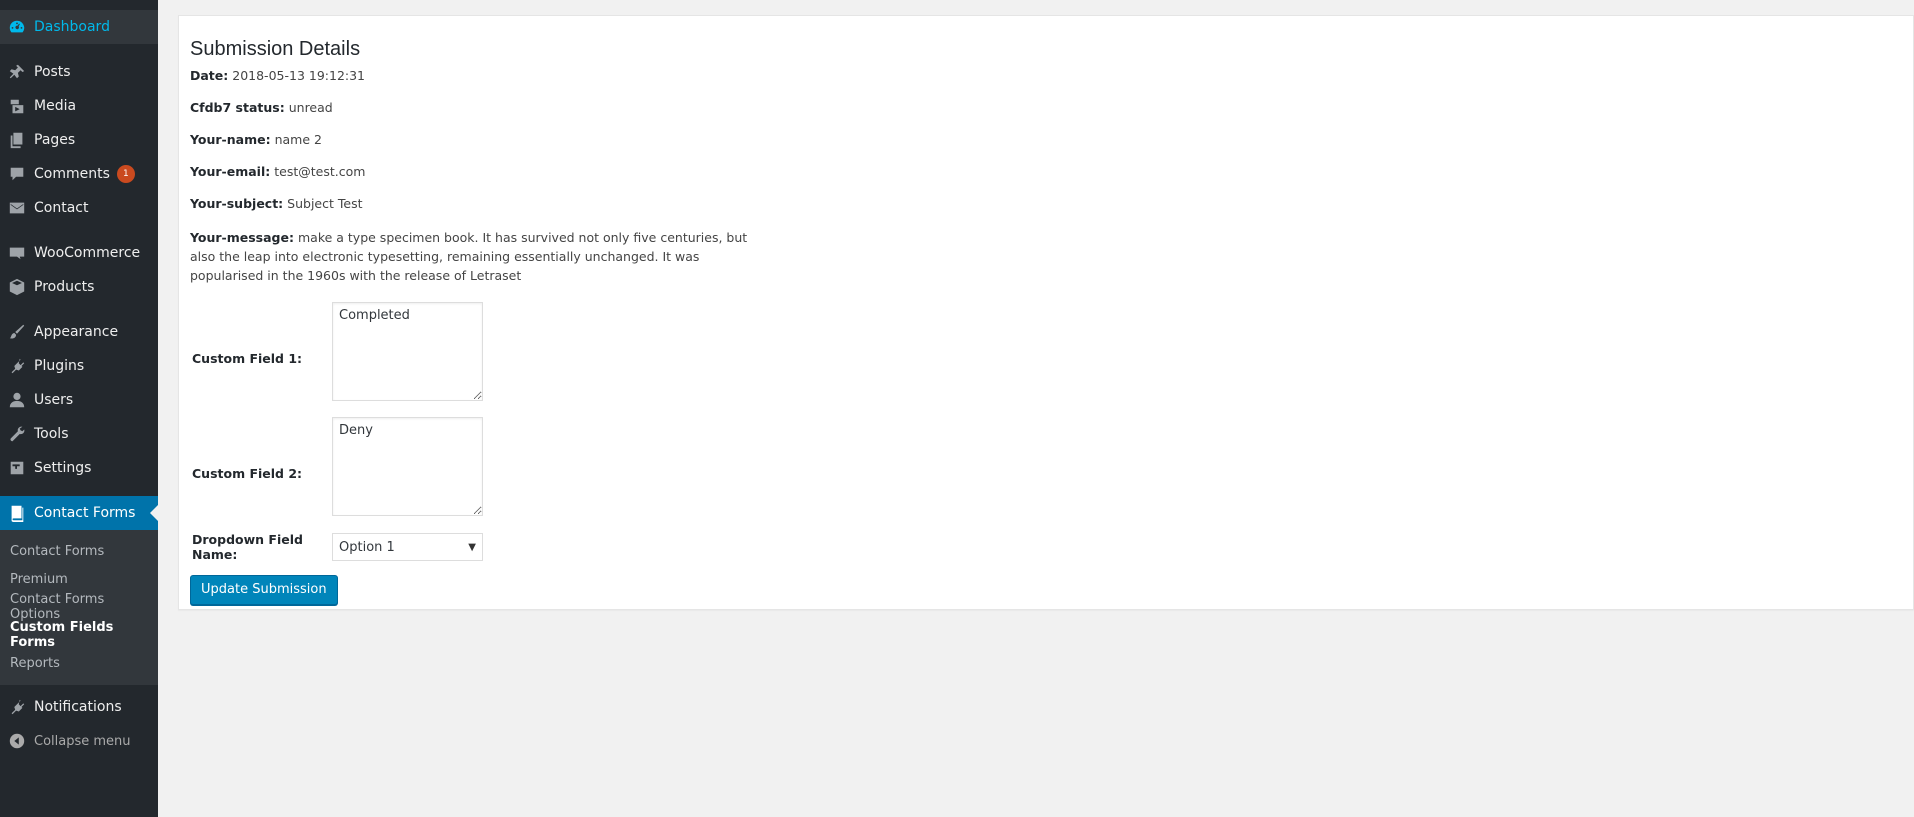 This screenshot has height=817, width=1914. What do you see at coordinates (54, 400) in the screenshot?
I see `menu-users-label: Users` at bounding box center [54, 400].